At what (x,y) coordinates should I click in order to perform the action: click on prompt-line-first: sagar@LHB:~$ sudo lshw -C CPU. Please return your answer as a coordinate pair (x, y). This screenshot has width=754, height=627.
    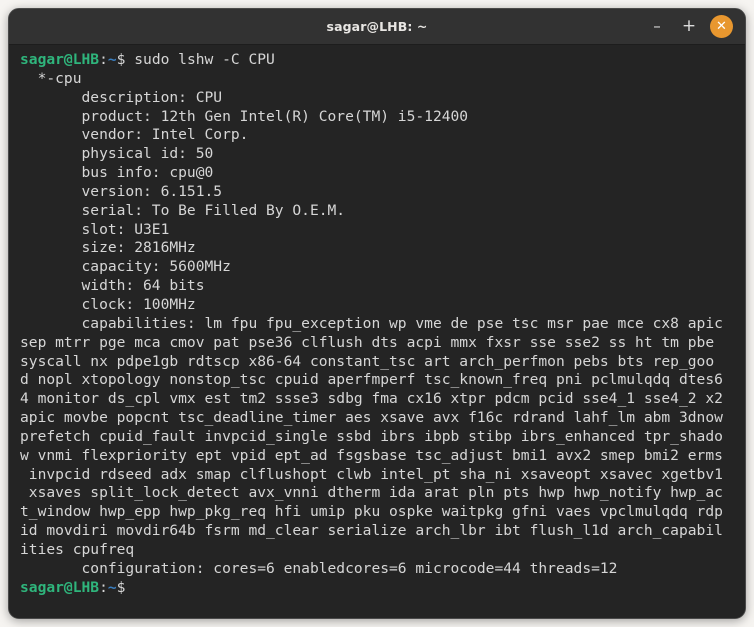
    Looking at the image, I should click on (147, 59).